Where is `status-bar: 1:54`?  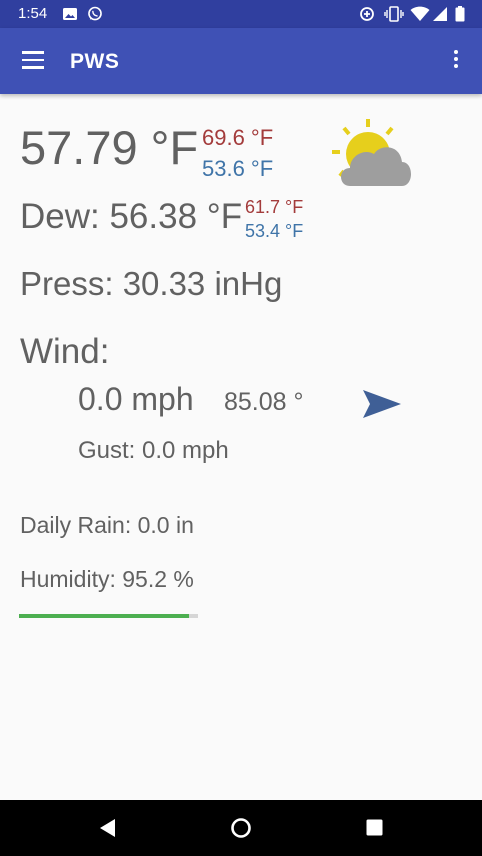
status-bar: 1:54 is located at coordinates (241, 14).